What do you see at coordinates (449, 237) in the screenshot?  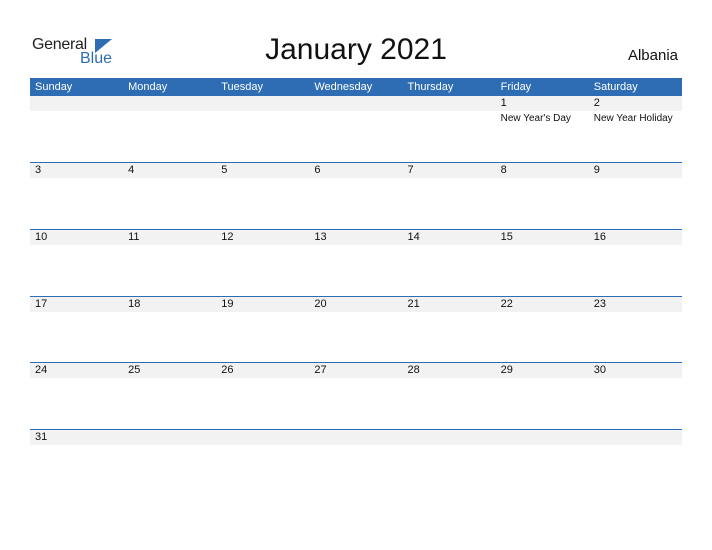 I see `day-number: 14` at bounding box center [449, 237].